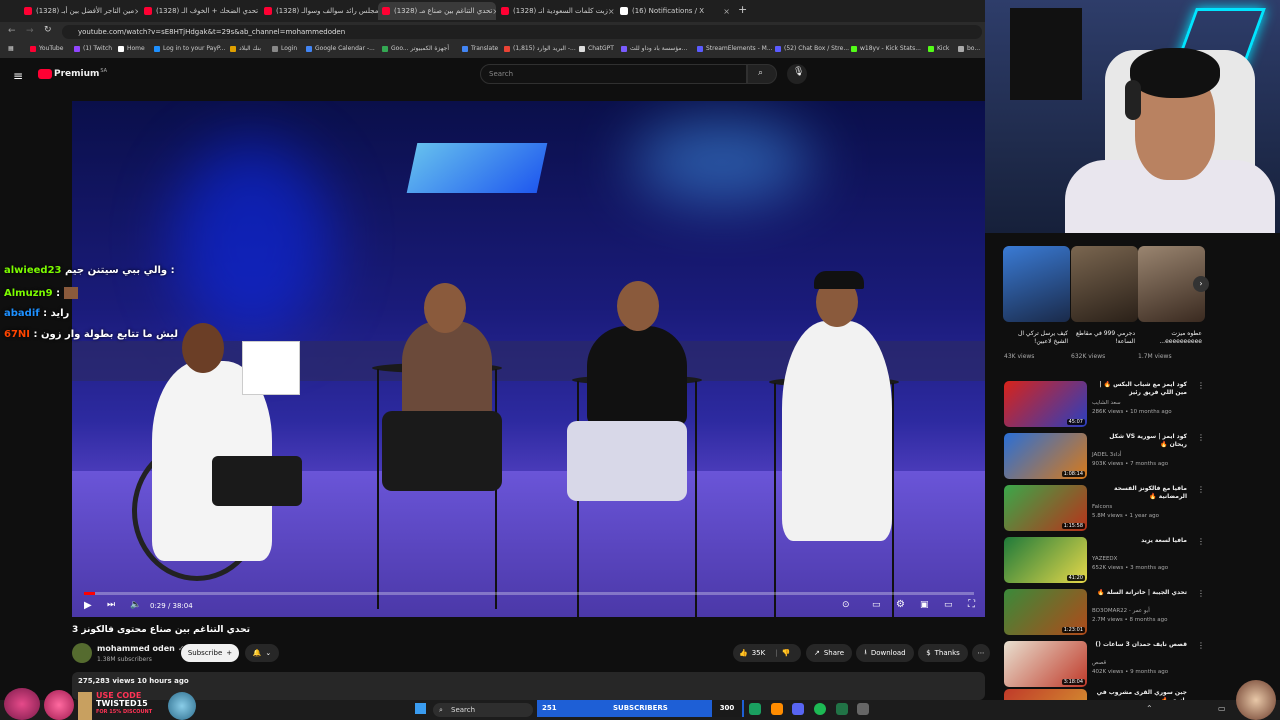  Describe the element at coordinates (971, 604) in the screenshot. I see `fullscreen-icon: ⛶` at that location.